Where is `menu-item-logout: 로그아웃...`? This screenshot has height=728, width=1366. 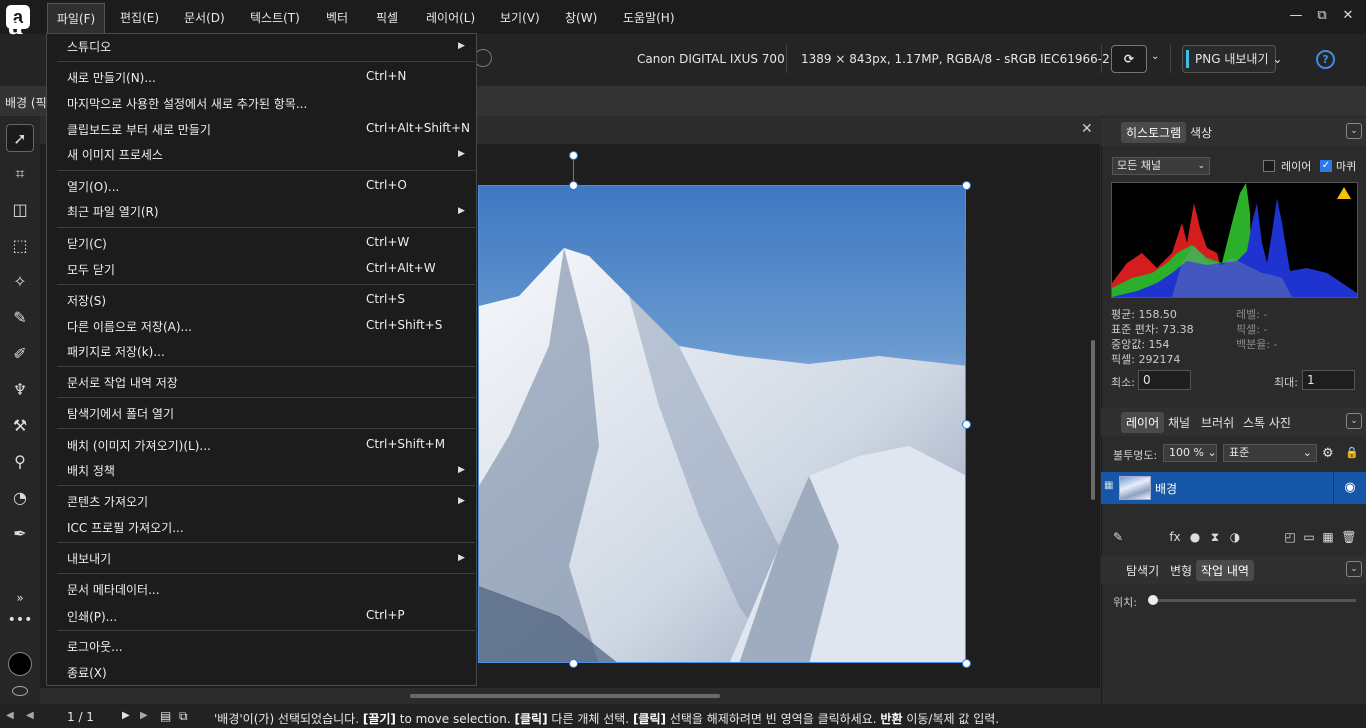 menu-item-logout: 로그아웃... is located at coordinates (95, 646).